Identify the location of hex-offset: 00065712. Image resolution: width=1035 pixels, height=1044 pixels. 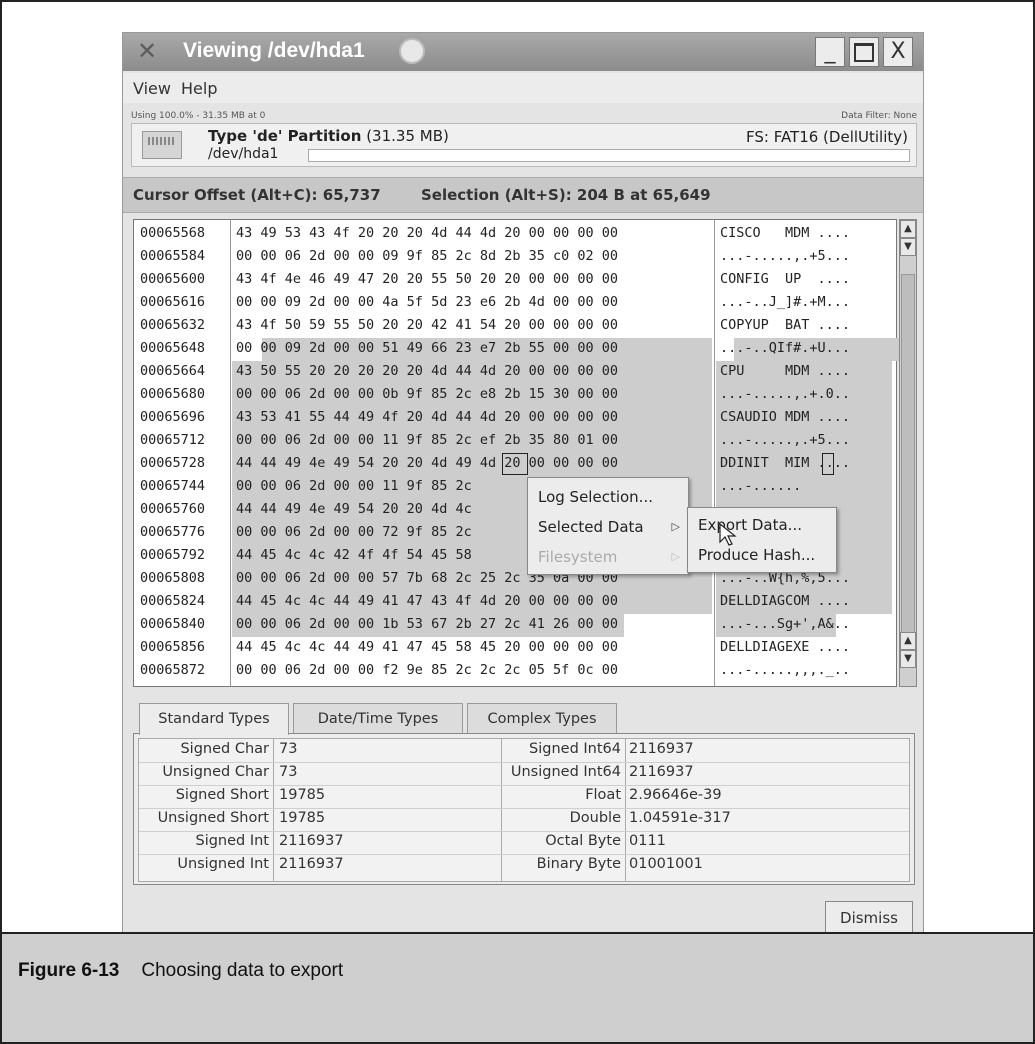
(173, 440).